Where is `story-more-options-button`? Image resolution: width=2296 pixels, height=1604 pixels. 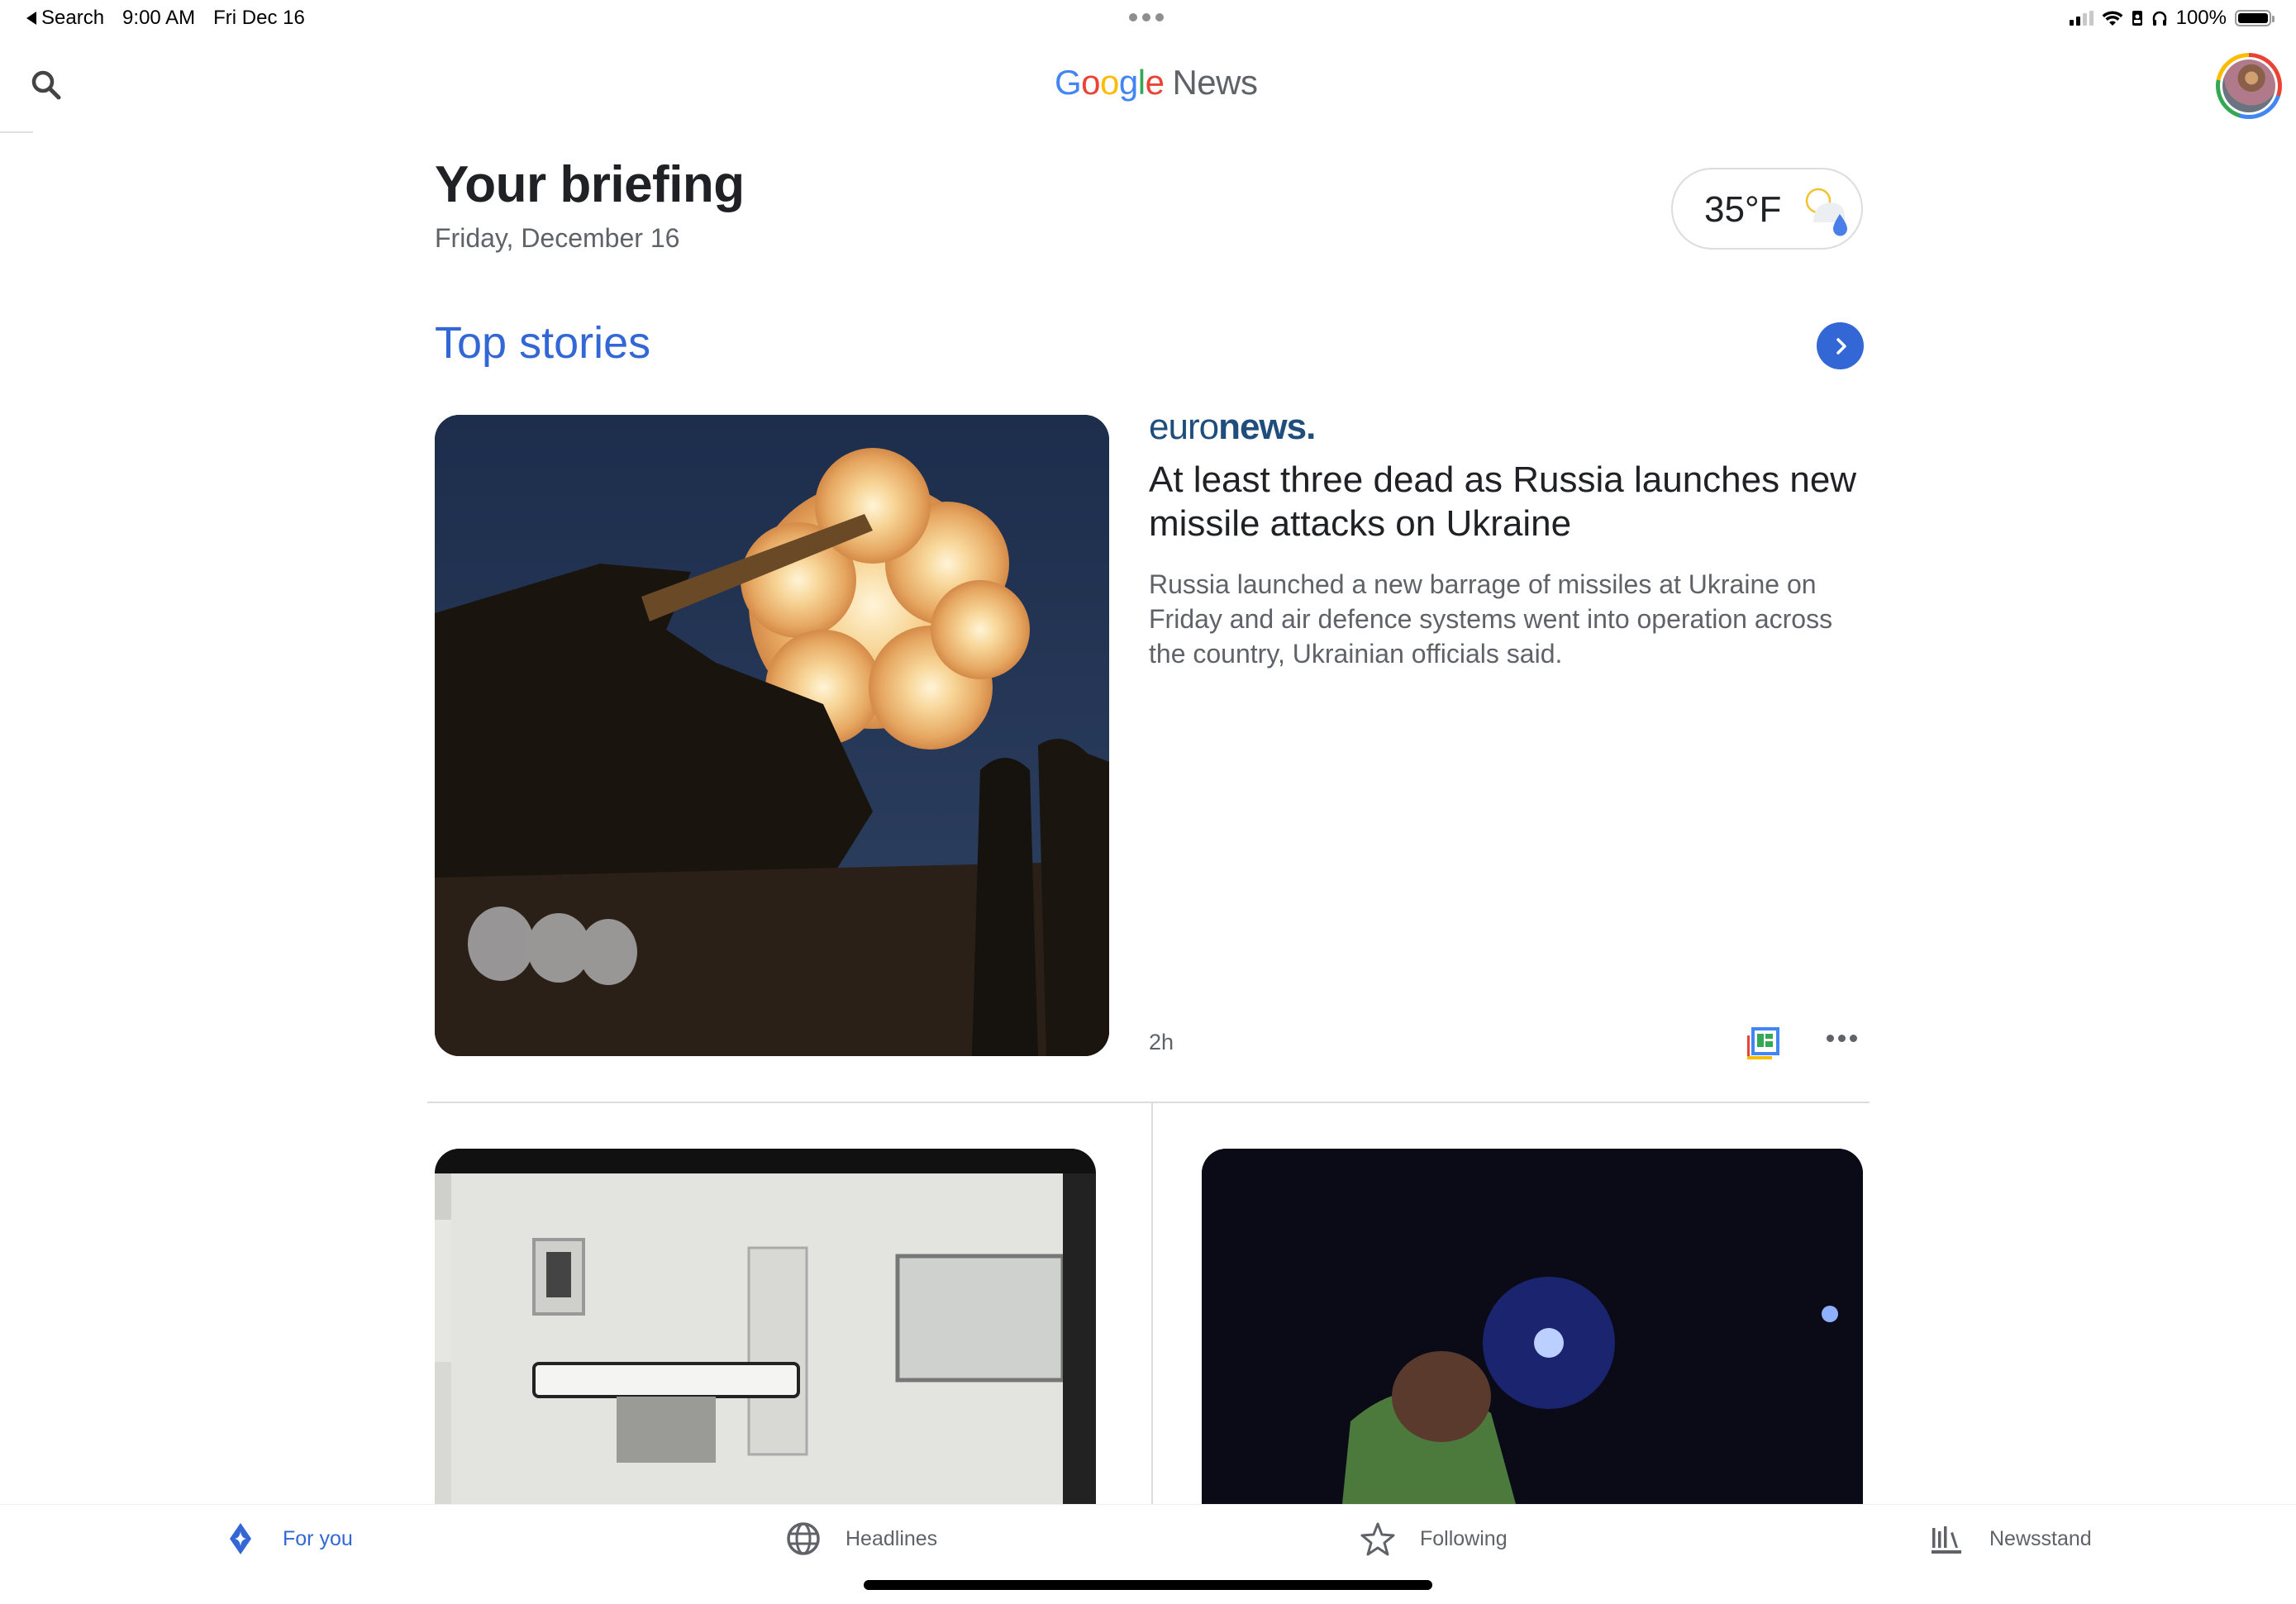 story-more-options-button is located at coordinates (1842, 1038).